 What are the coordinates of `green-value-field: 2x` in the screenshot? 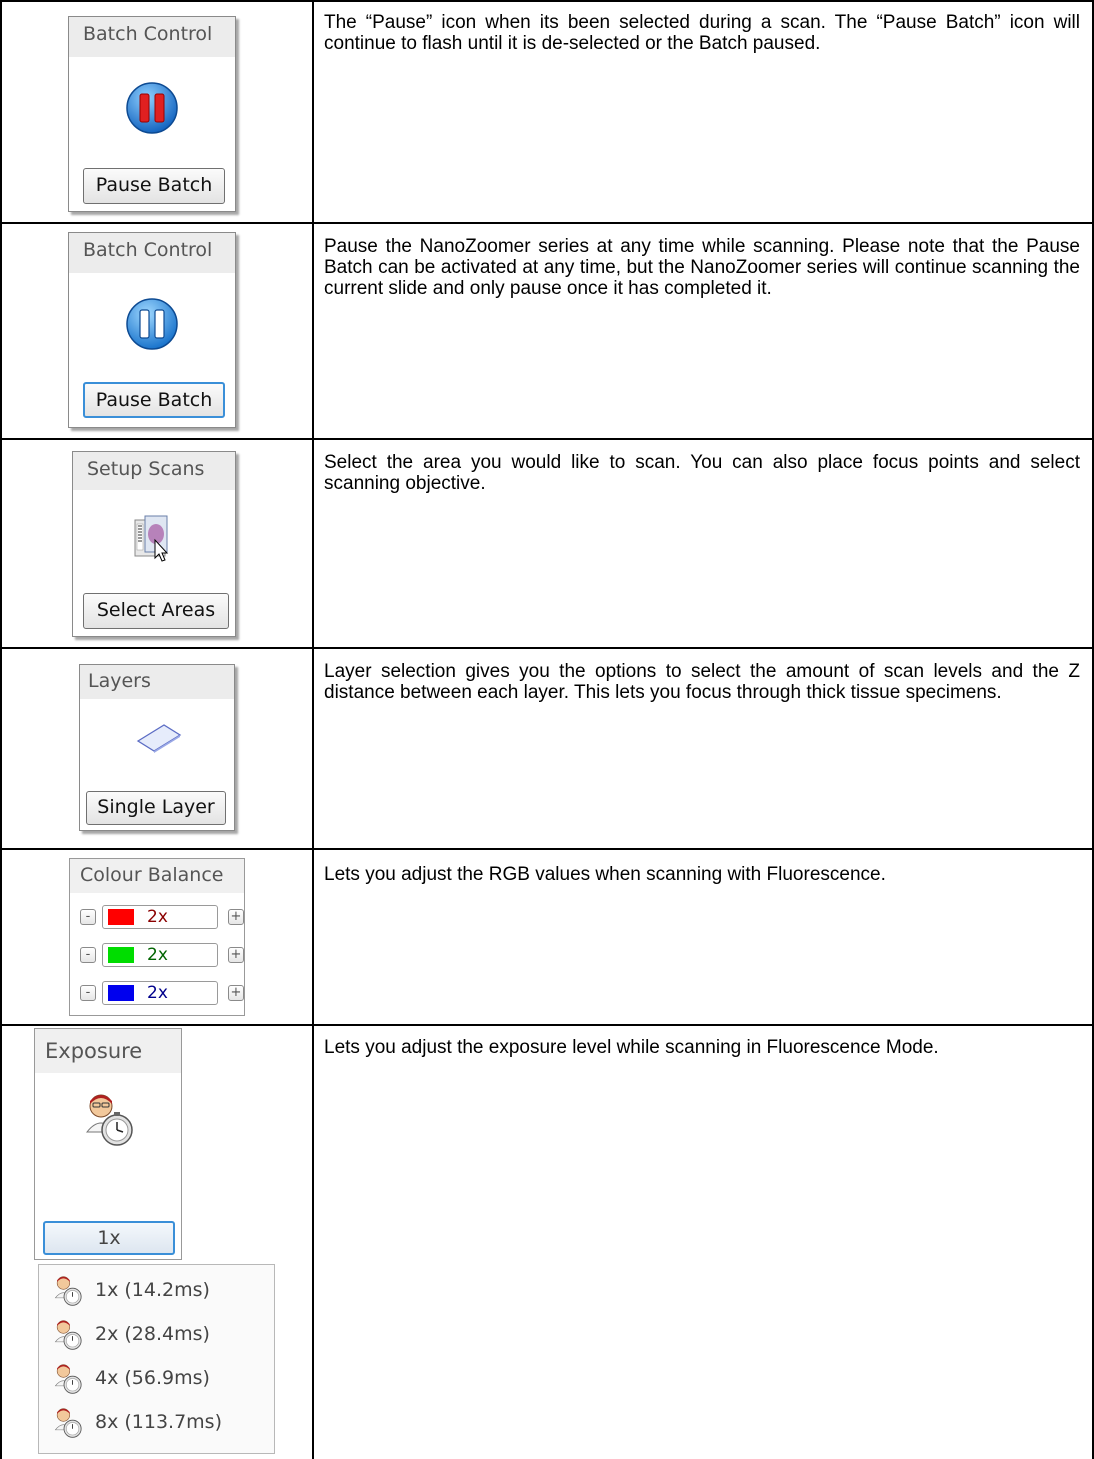 It's located at (160, 955).